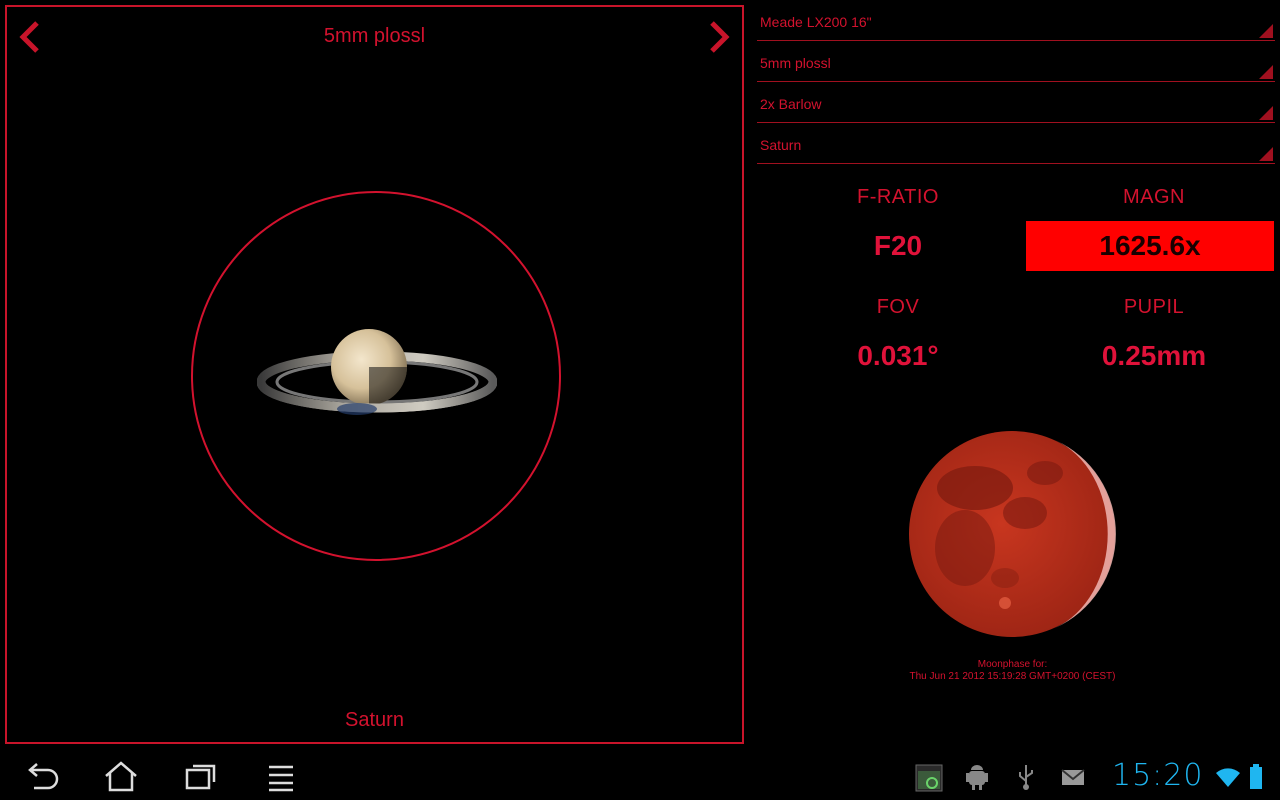 This screenshot has width=1280, height=800. What do you see at coordinates (1150, 246) in the screenshot?
I see `magnification-value: 1625.6x` at bounding box center [1150, 246].